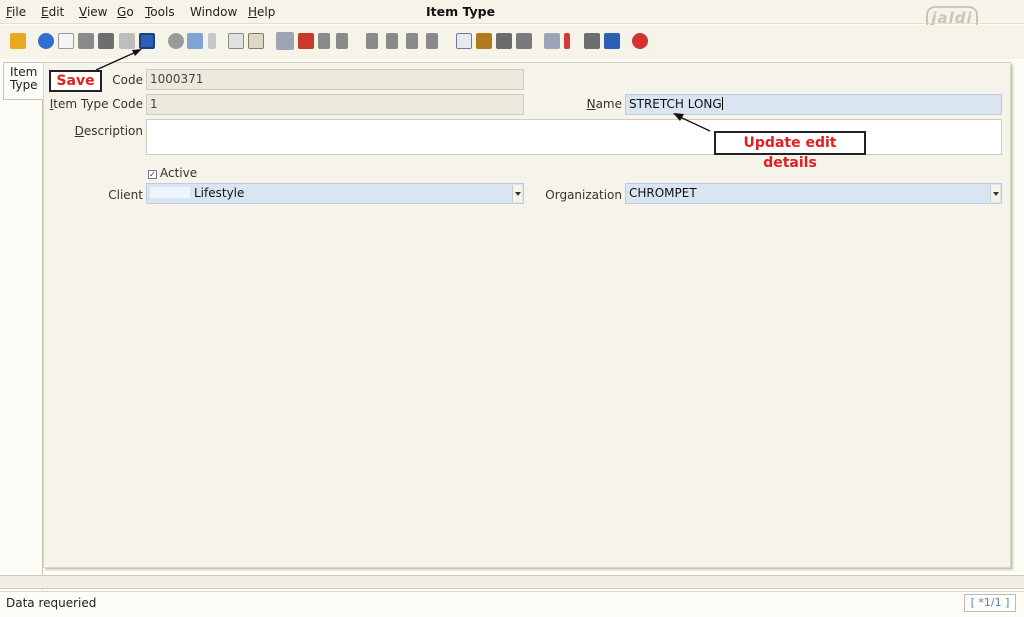 This screenshot has width=1024, height=617. What do you see at coordinates (213, 12) in the screenshot?
I see `menu-window: Window` at bounding box center [213, 12].